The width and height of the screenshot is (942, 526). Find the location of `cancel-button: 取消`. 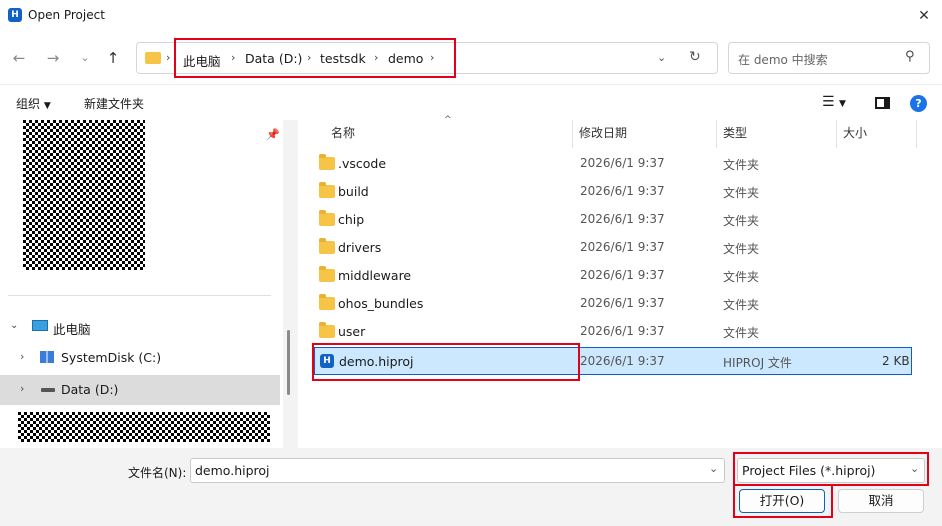

cancel-button: 取消 is located at coordinates (881, 501).